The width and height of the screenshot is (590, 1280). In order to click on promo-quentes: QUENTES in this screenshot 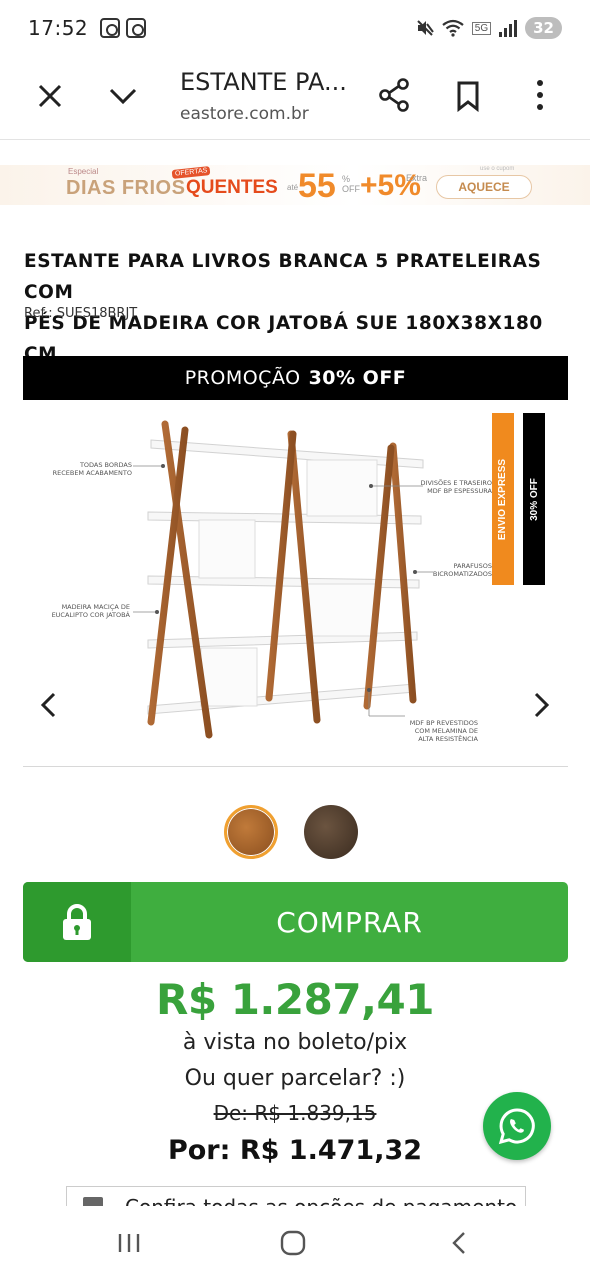, I will do `click(232, 187)`.